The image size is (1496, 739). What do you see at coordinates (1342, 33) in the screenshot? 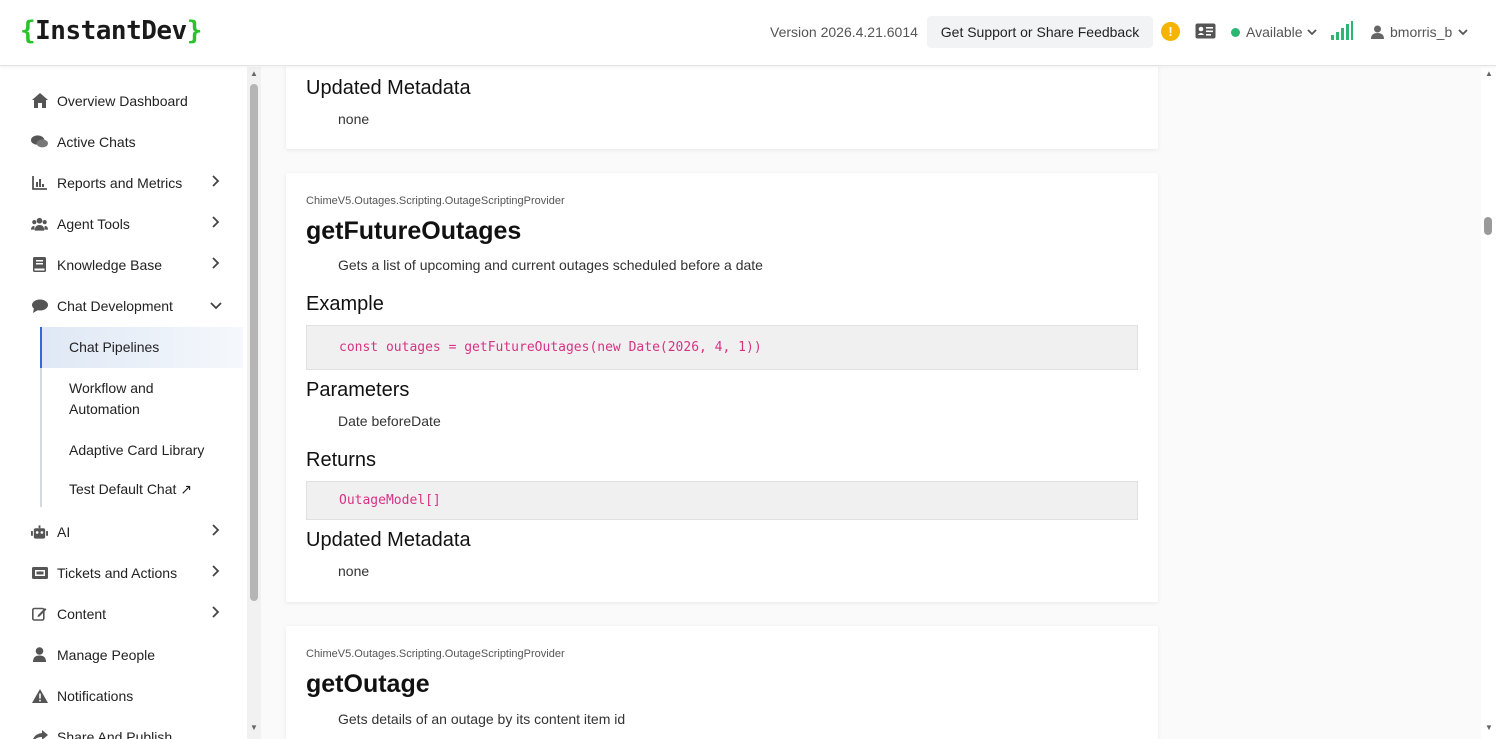
I see `signal-strength-icon` at bounding box center [1342, 33].